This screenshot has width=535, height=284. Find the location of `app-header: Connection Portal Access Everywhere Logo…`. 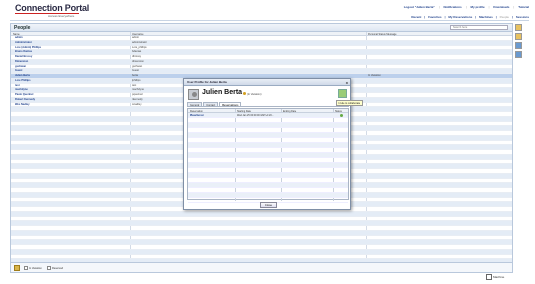

app-header: Connection Portal Access Everywhere Logo… is located at coordinates (267, 11).